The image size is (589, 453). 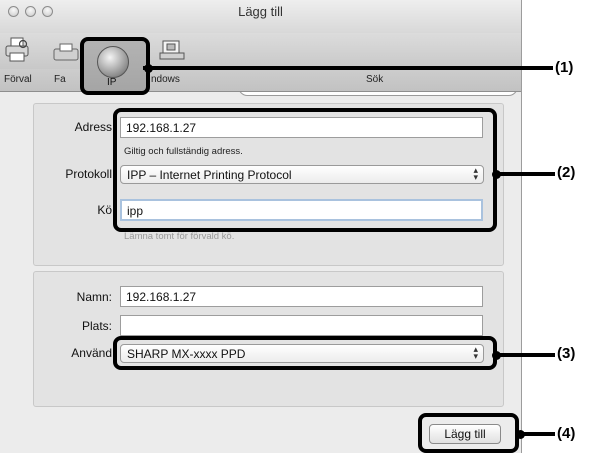 I want to click on ip-label: IP, so click(x=112, y=82).